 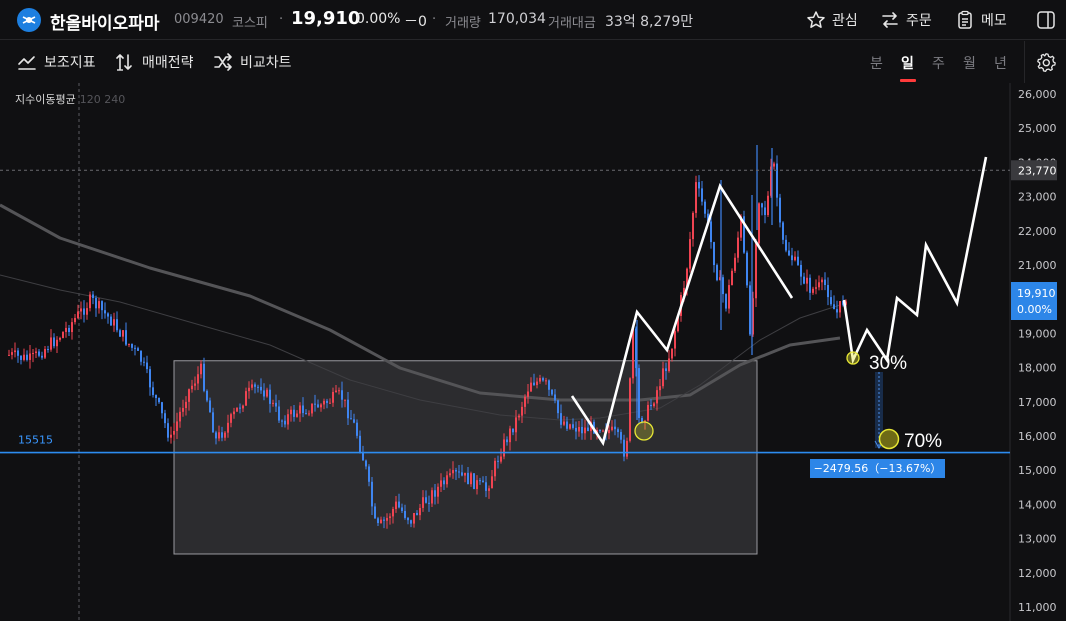 I want to click on memo-button: 메모, so click(x=981, y=20).